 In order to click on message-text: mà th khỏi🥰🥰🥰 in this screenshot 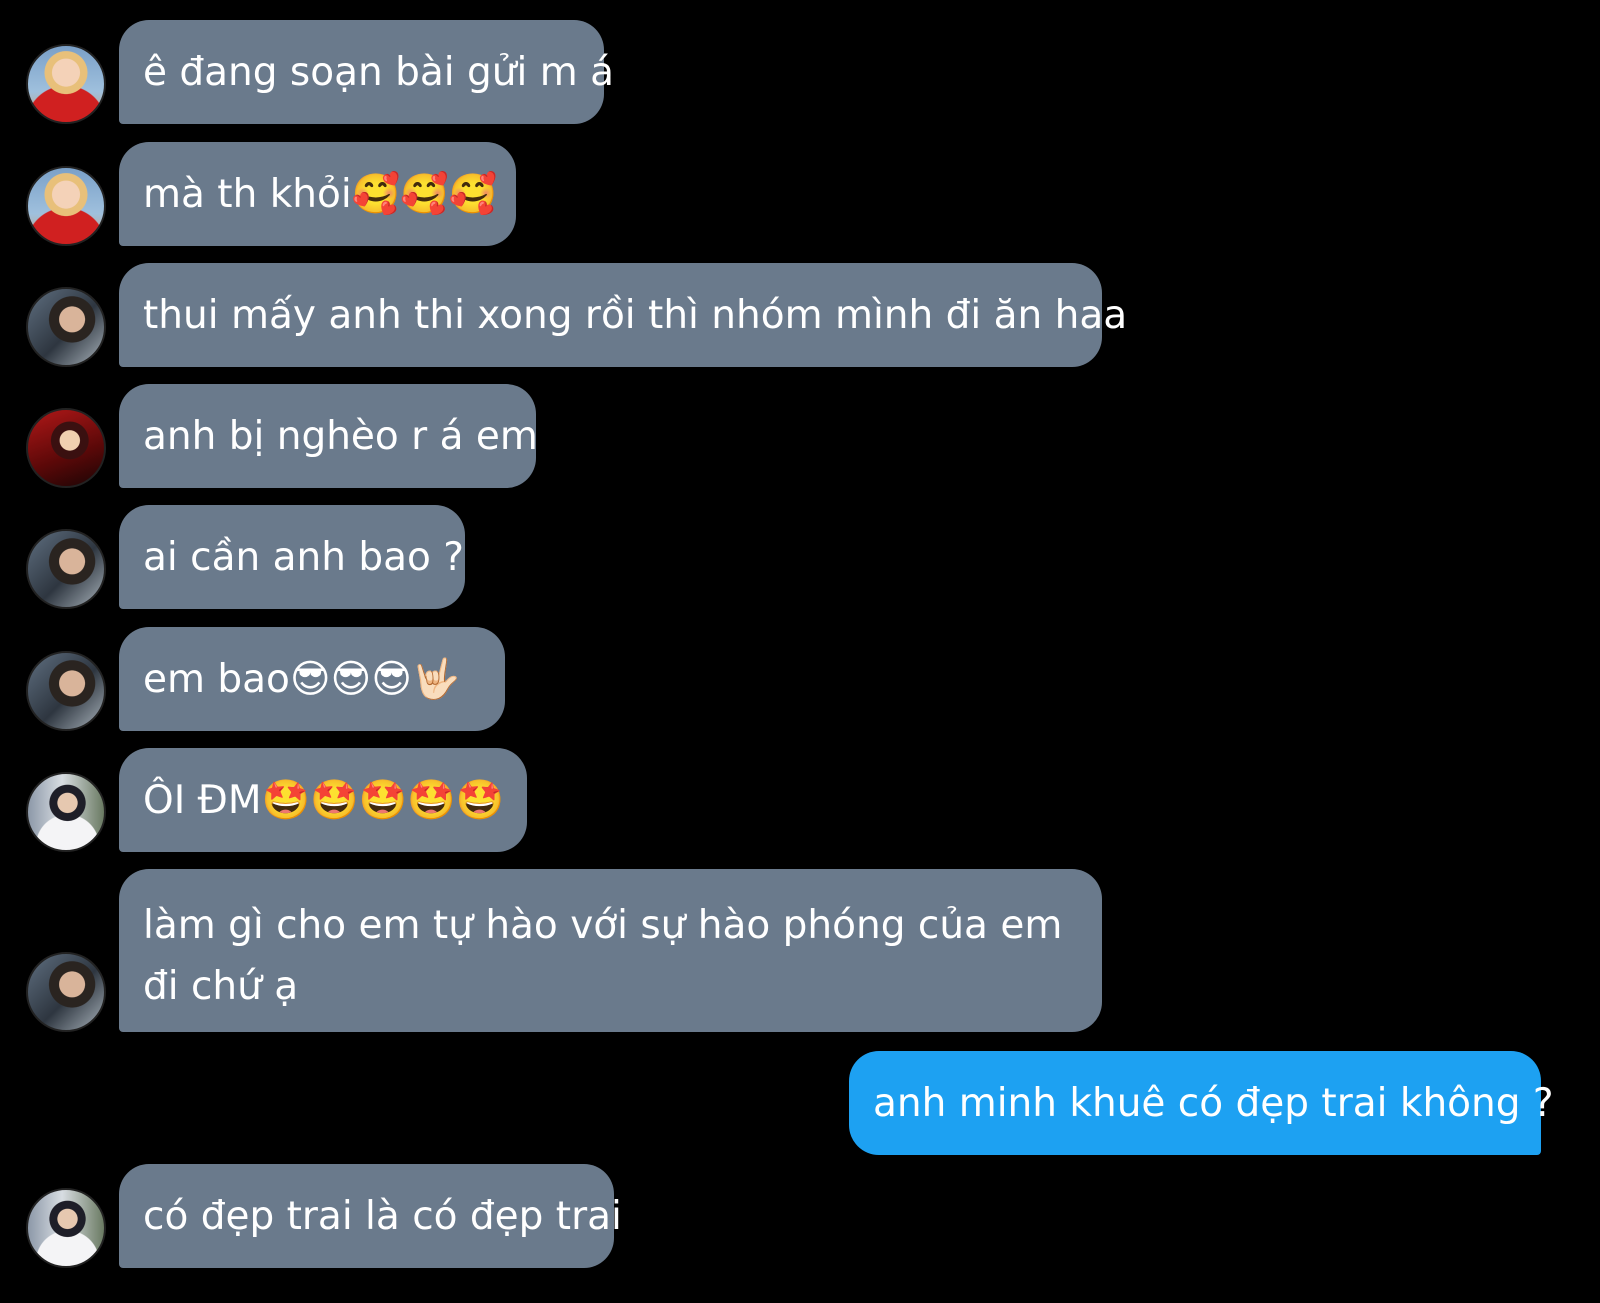, I will do `click(320, 194)`.